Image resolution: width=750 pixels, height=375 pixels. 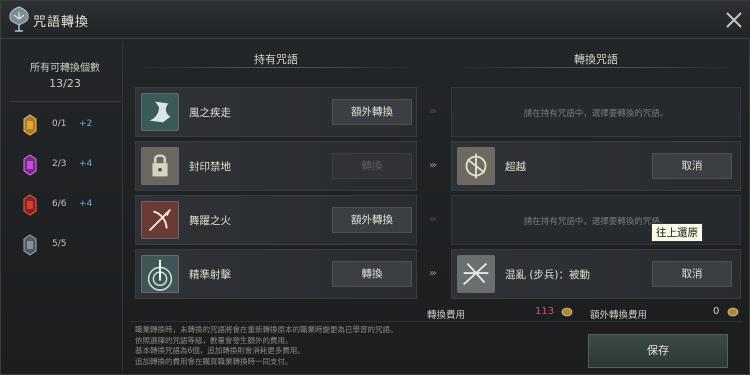 What do you see at coordinates (86, 124) in the screenshot?
I see `category-bonus: +2` at bounding box center [86, 124].